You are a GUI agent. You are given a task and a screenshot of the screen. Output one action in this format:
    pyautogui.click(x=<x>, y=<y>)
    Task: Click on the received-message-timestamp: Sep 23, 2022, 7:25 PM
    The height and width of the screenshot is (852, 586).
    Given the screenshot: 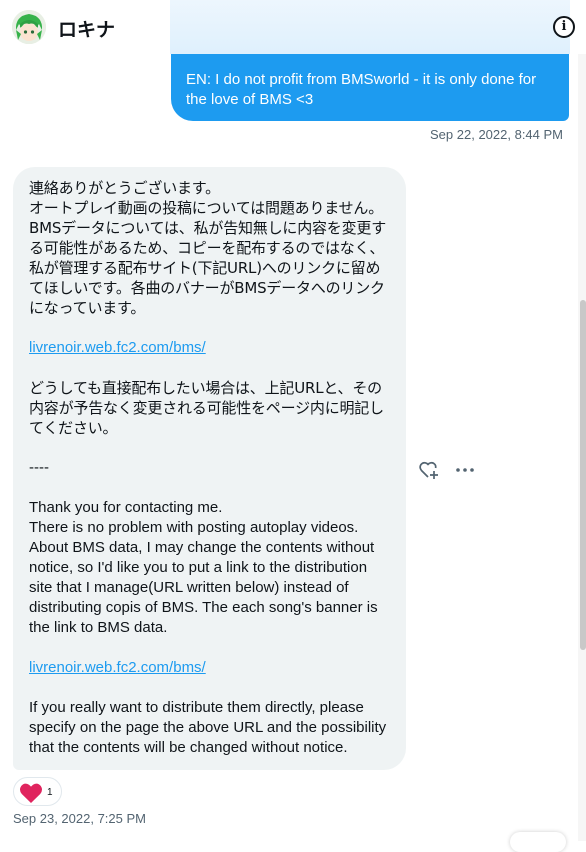 What is the action you would take?
    pyautogui.click(x=79, y=818)
    